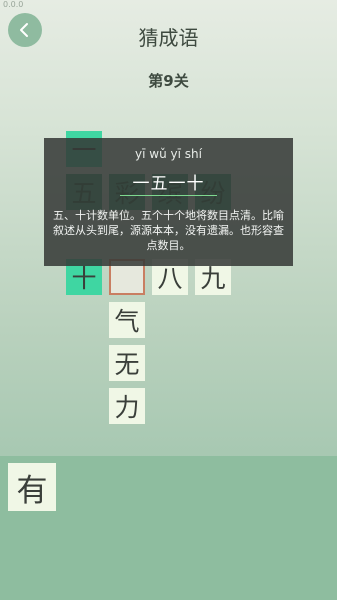 The image size is (337, 600). I want to click on page-title: 猜成语, so click(168, 38).